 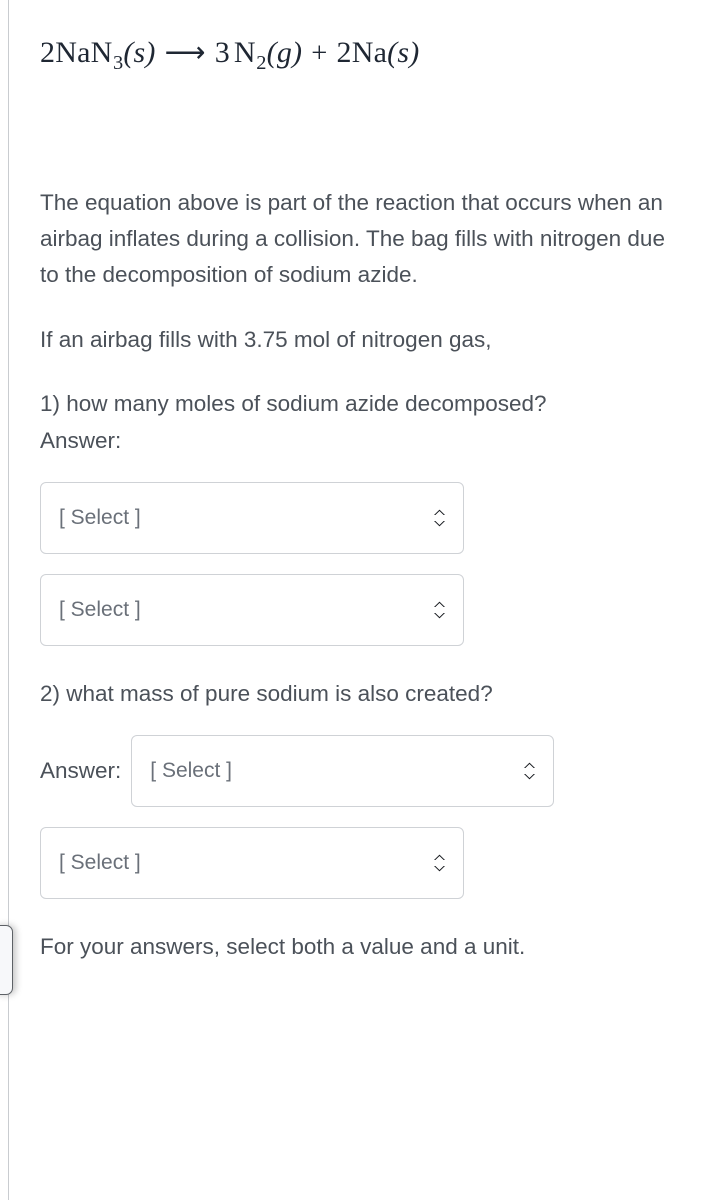 What do you see at coordinates (191, 770) in the screenshot?
I see `question-2-value-select-label: [ Select ]` at bounding box center [191, 770].